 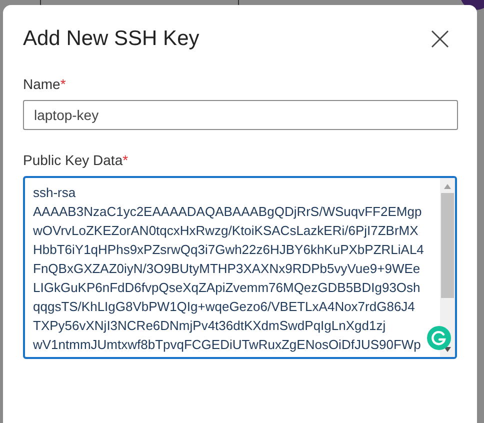 I want to click on assistant-badge-icon, so click(x=439, y=338).